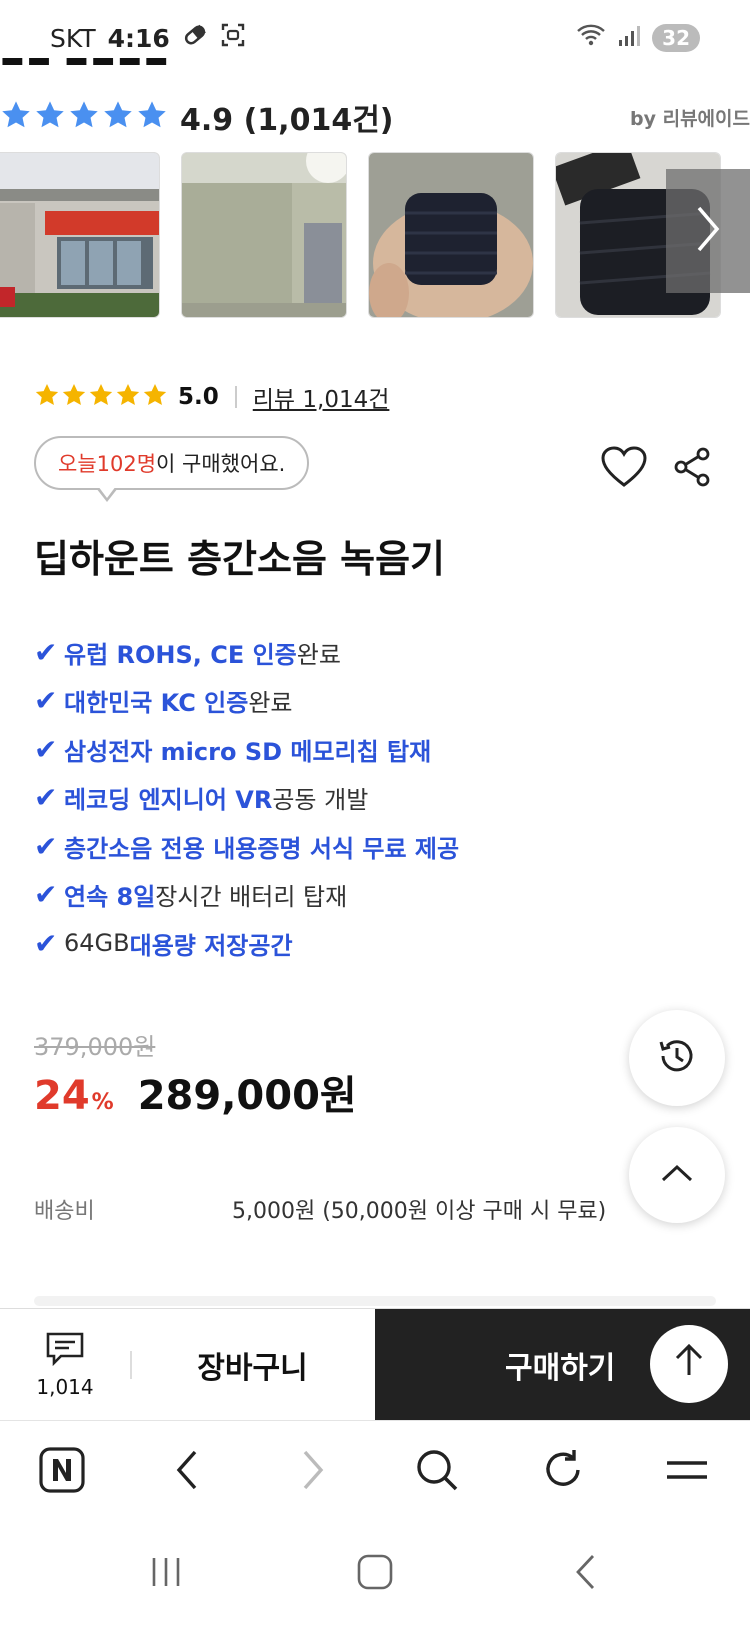 The height and width of the screenshot is (1625, 750). Describe the element at coordinates (65, 1387) in the screenshot. I see `review-count: 1,014` at that location.